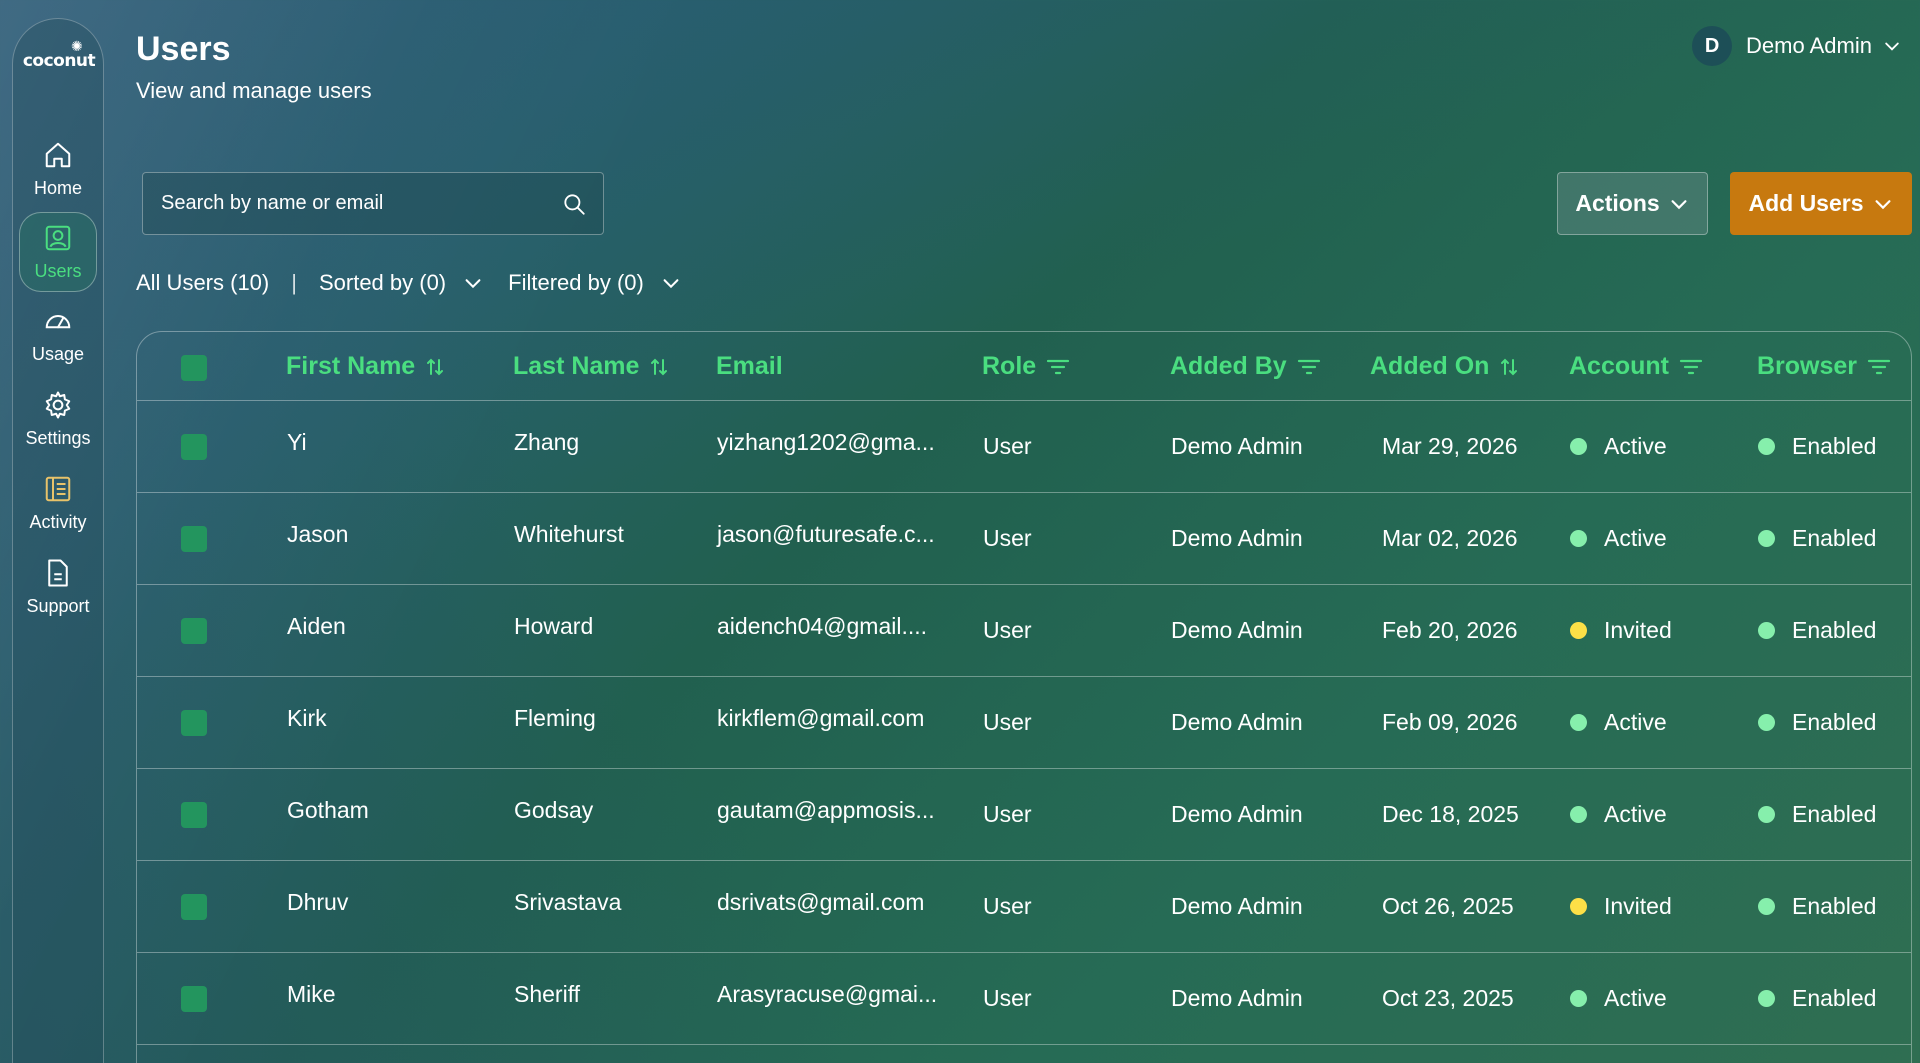  Describe the element at coordinates (1824, 366) in the screenshot. I see `column-header-browser: Browser` at that location.